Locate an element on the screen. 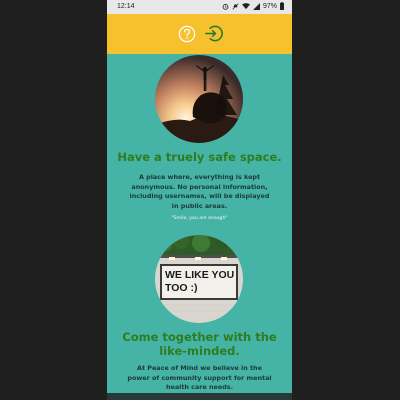  sign-image: WE LIKE YOU TOO :) is located at coordinates (199, 279).